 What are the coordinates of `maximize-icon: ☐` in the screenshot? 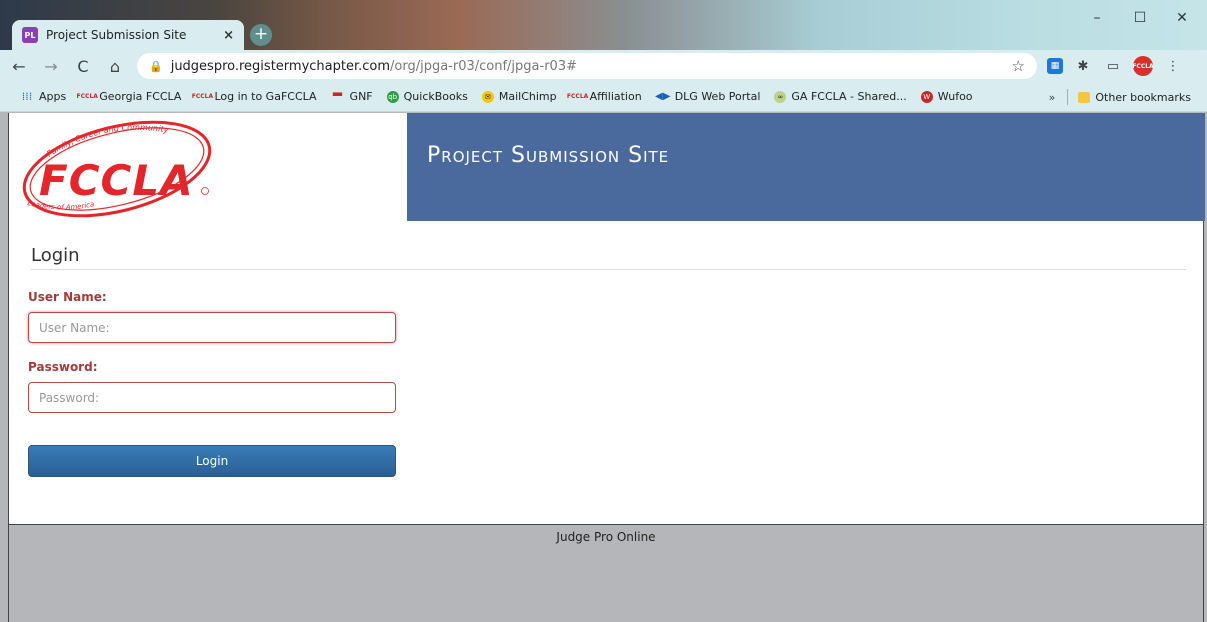 It's located at (1140, 18).